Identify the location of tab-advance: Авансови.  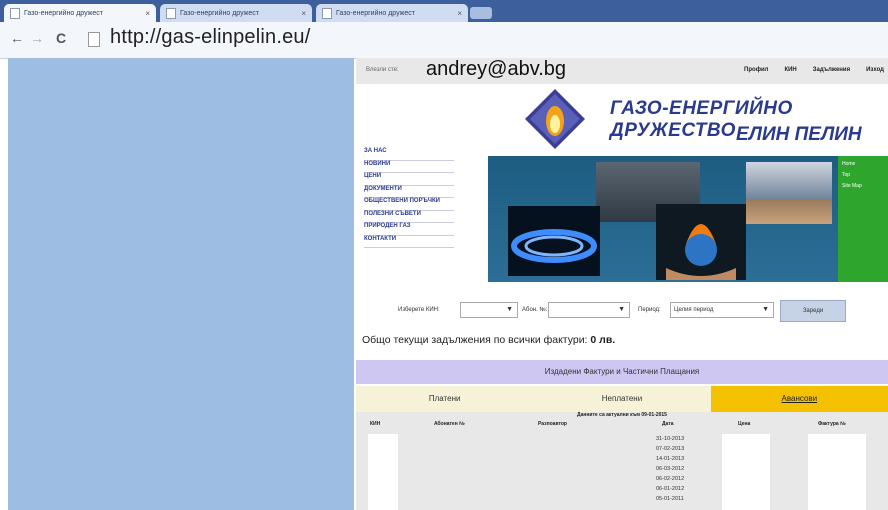
(799, 399).